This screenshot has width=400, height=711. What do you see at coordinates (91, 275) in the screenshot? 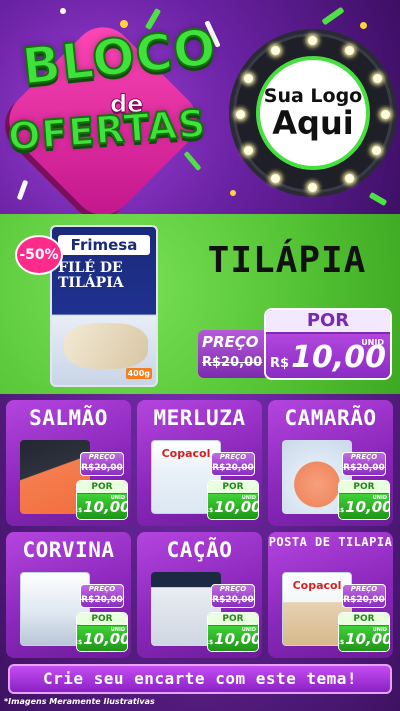
I see `product-name: FILÉ DE TILÁPIA` at bounding box center [91, 275].